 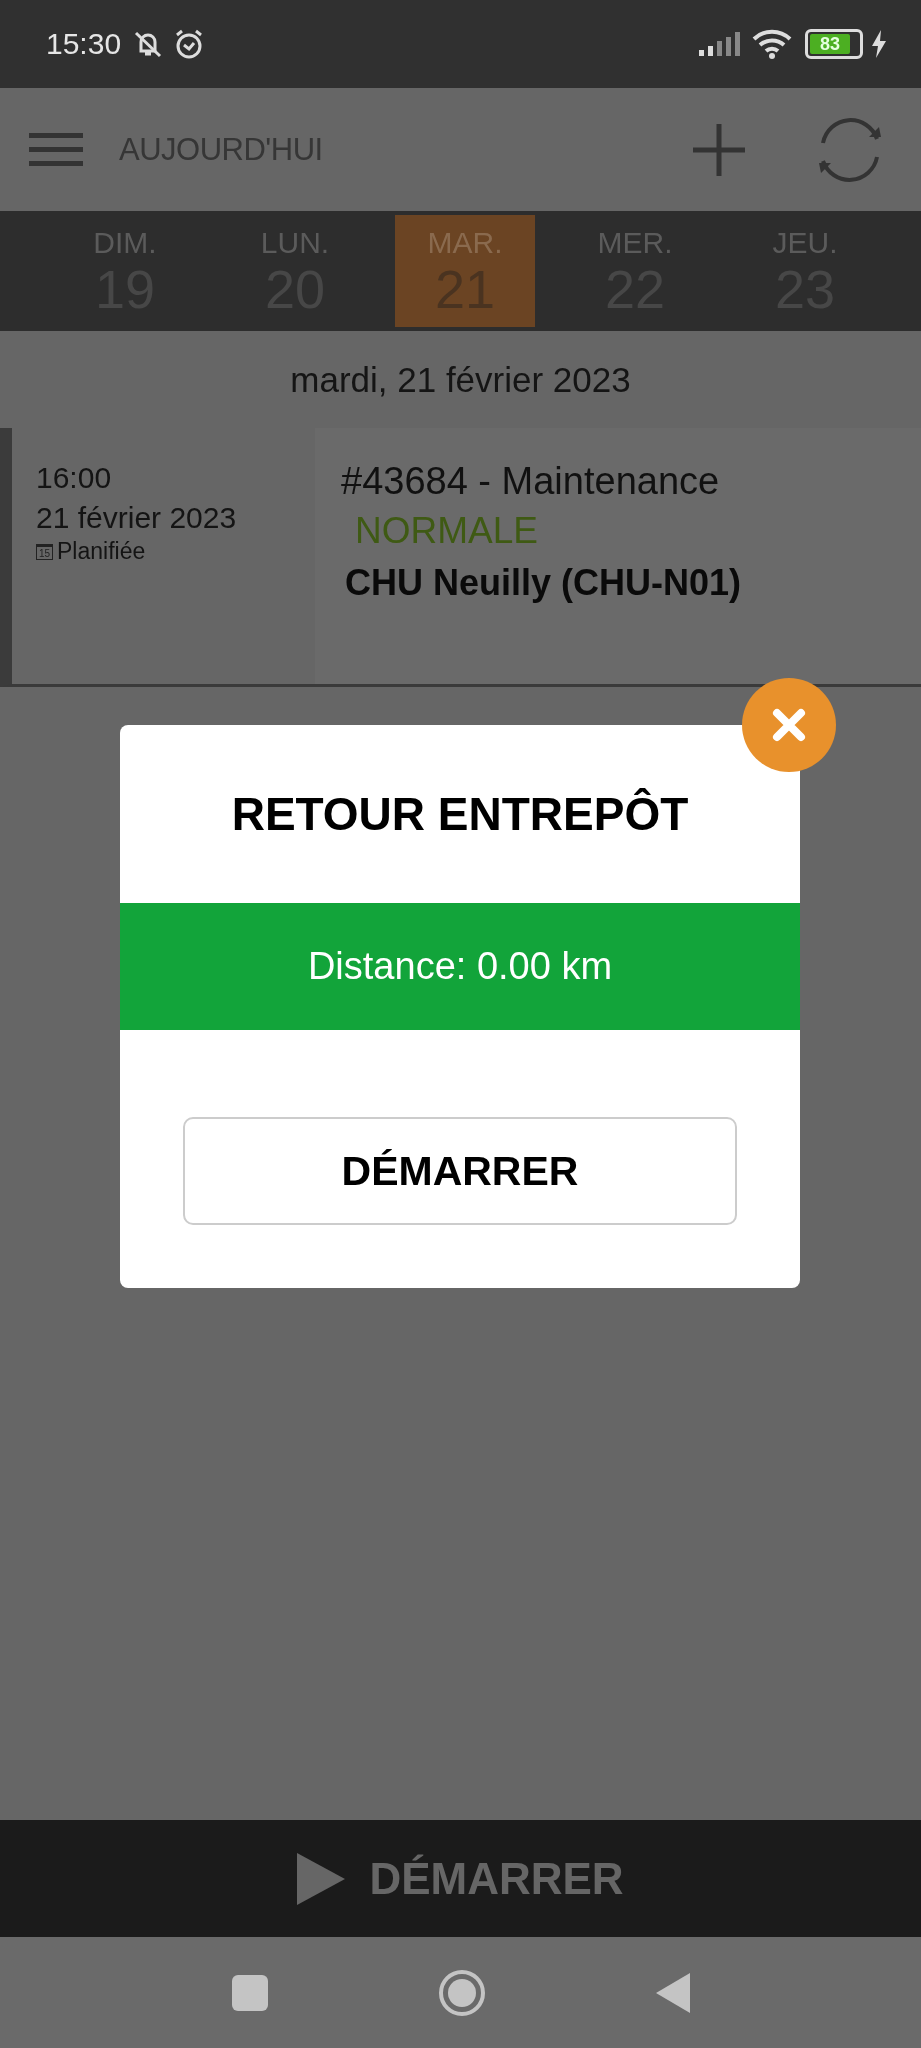 I want to click on event-site: CHU Neuilly (CHU-N01), so click(x=543, y=583).